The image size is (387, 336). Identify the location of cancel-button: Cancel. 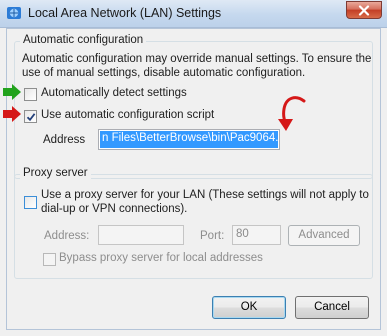
(332, 307).